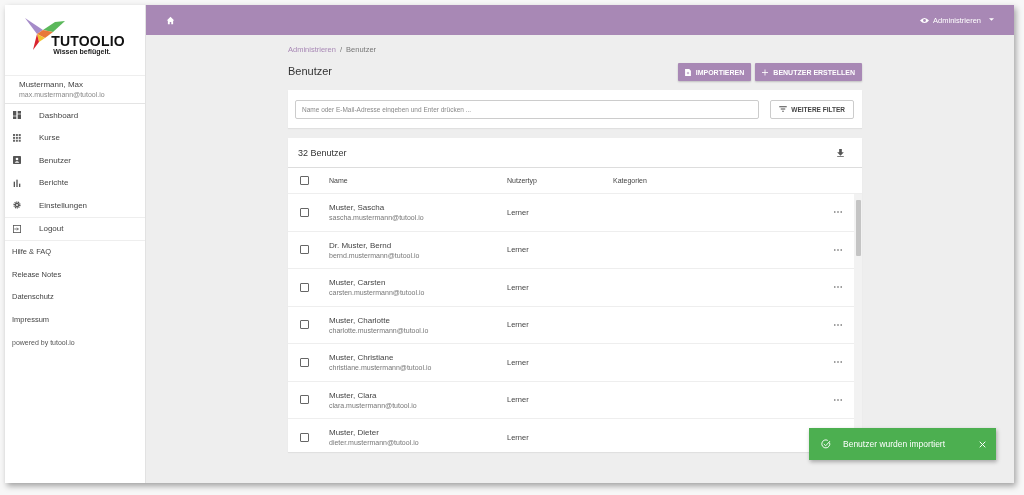 The width and height of the screenshot is (1024, 495). What do you see at coordinates (353, 395) in the screenshot?
I see `user-name-cell-text: Muster, Clara` at bounding box center [353, 395].